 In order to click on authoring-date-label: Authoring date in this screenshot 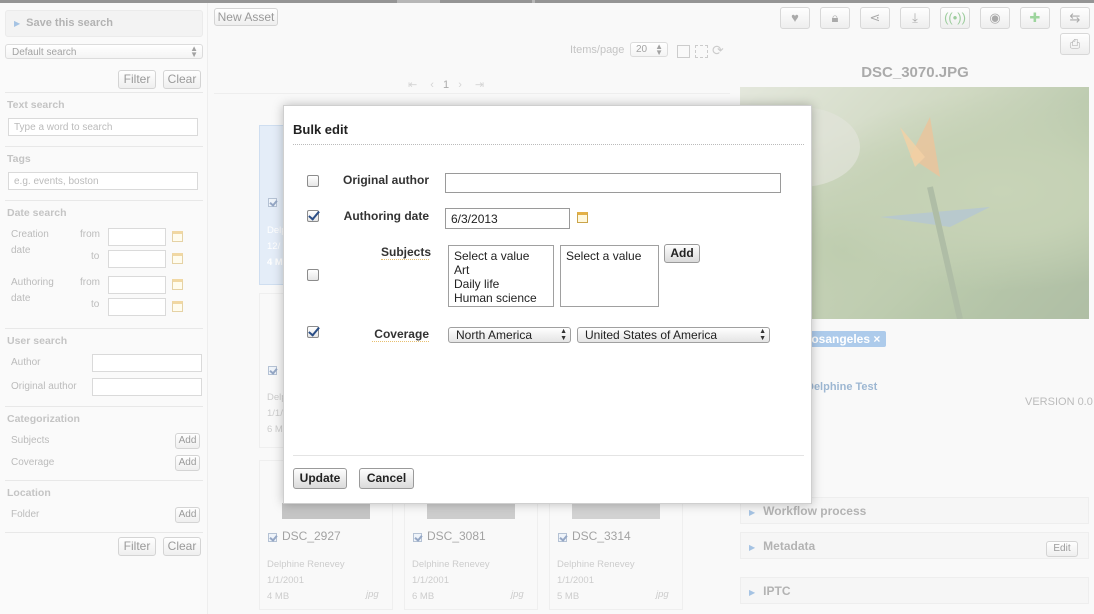, I will do `click(386, 216)`.